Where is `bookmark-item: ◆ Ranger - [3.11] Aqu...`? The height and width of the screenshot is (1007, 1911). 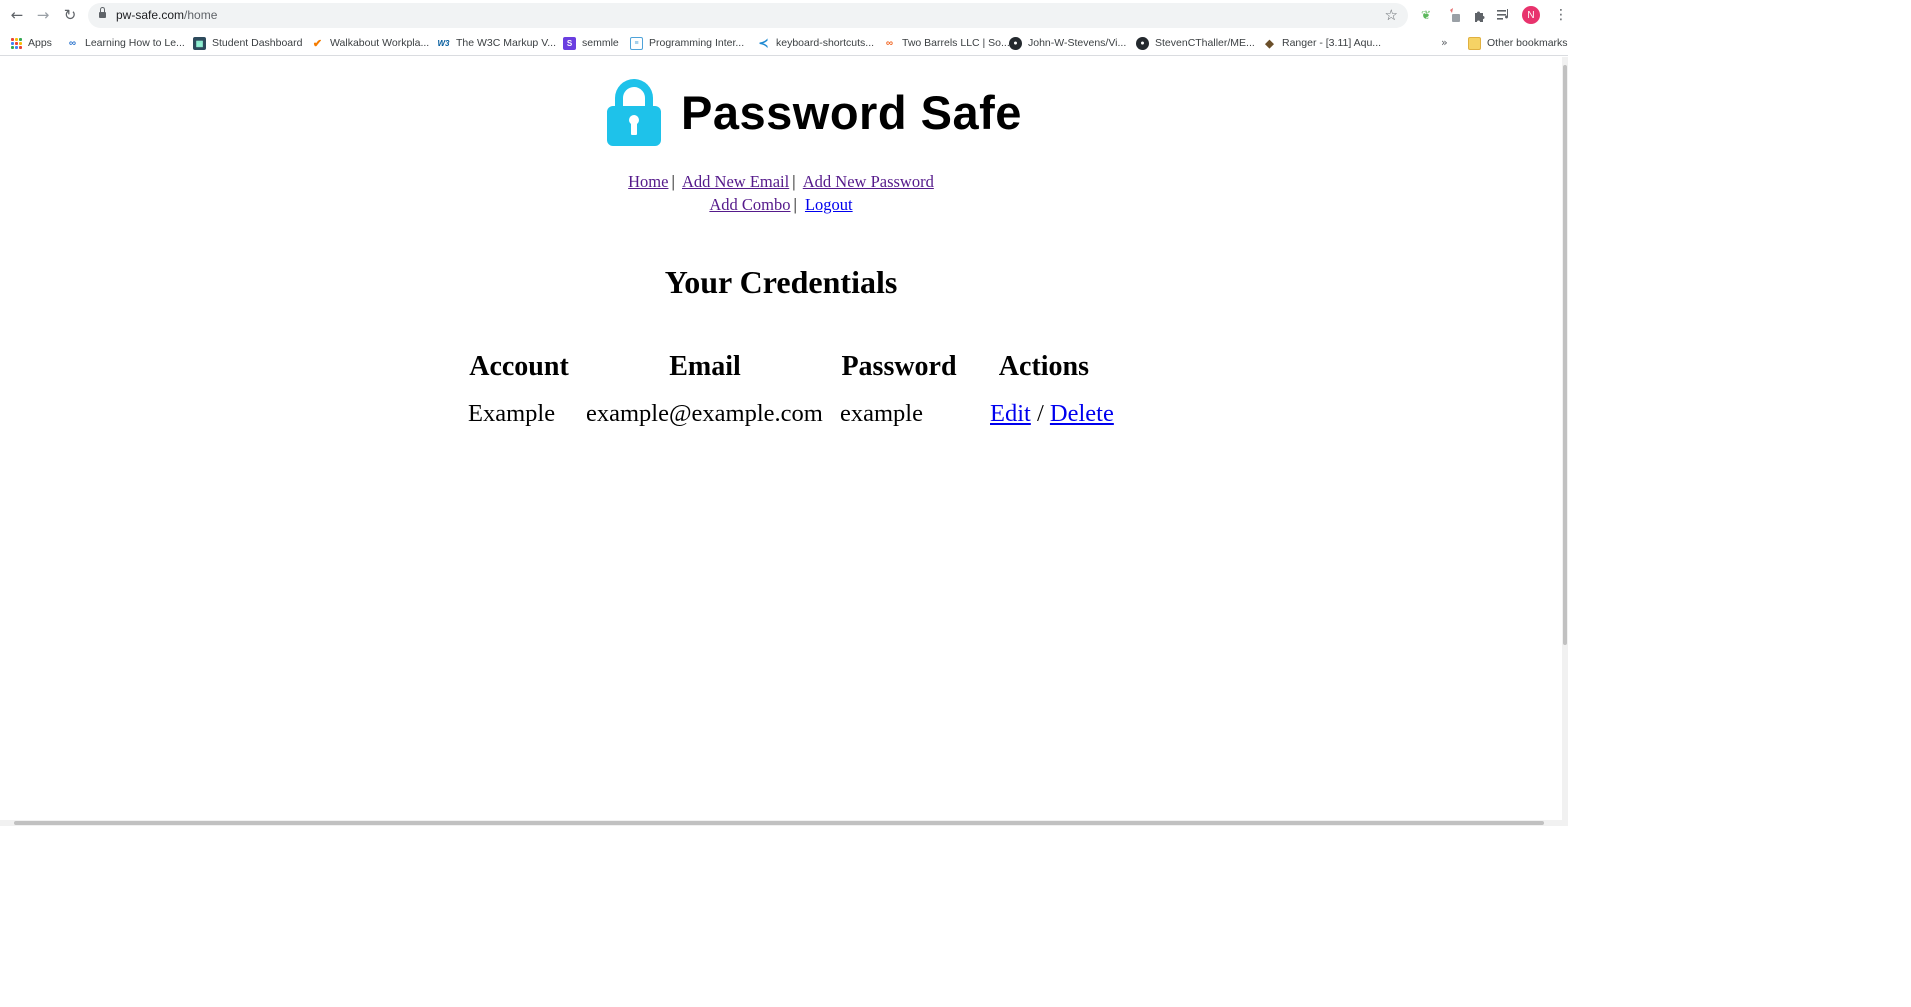
bookmark-item: ◆ Ranger - [3.11] Aqu... is located at coordinates (1322, 43).